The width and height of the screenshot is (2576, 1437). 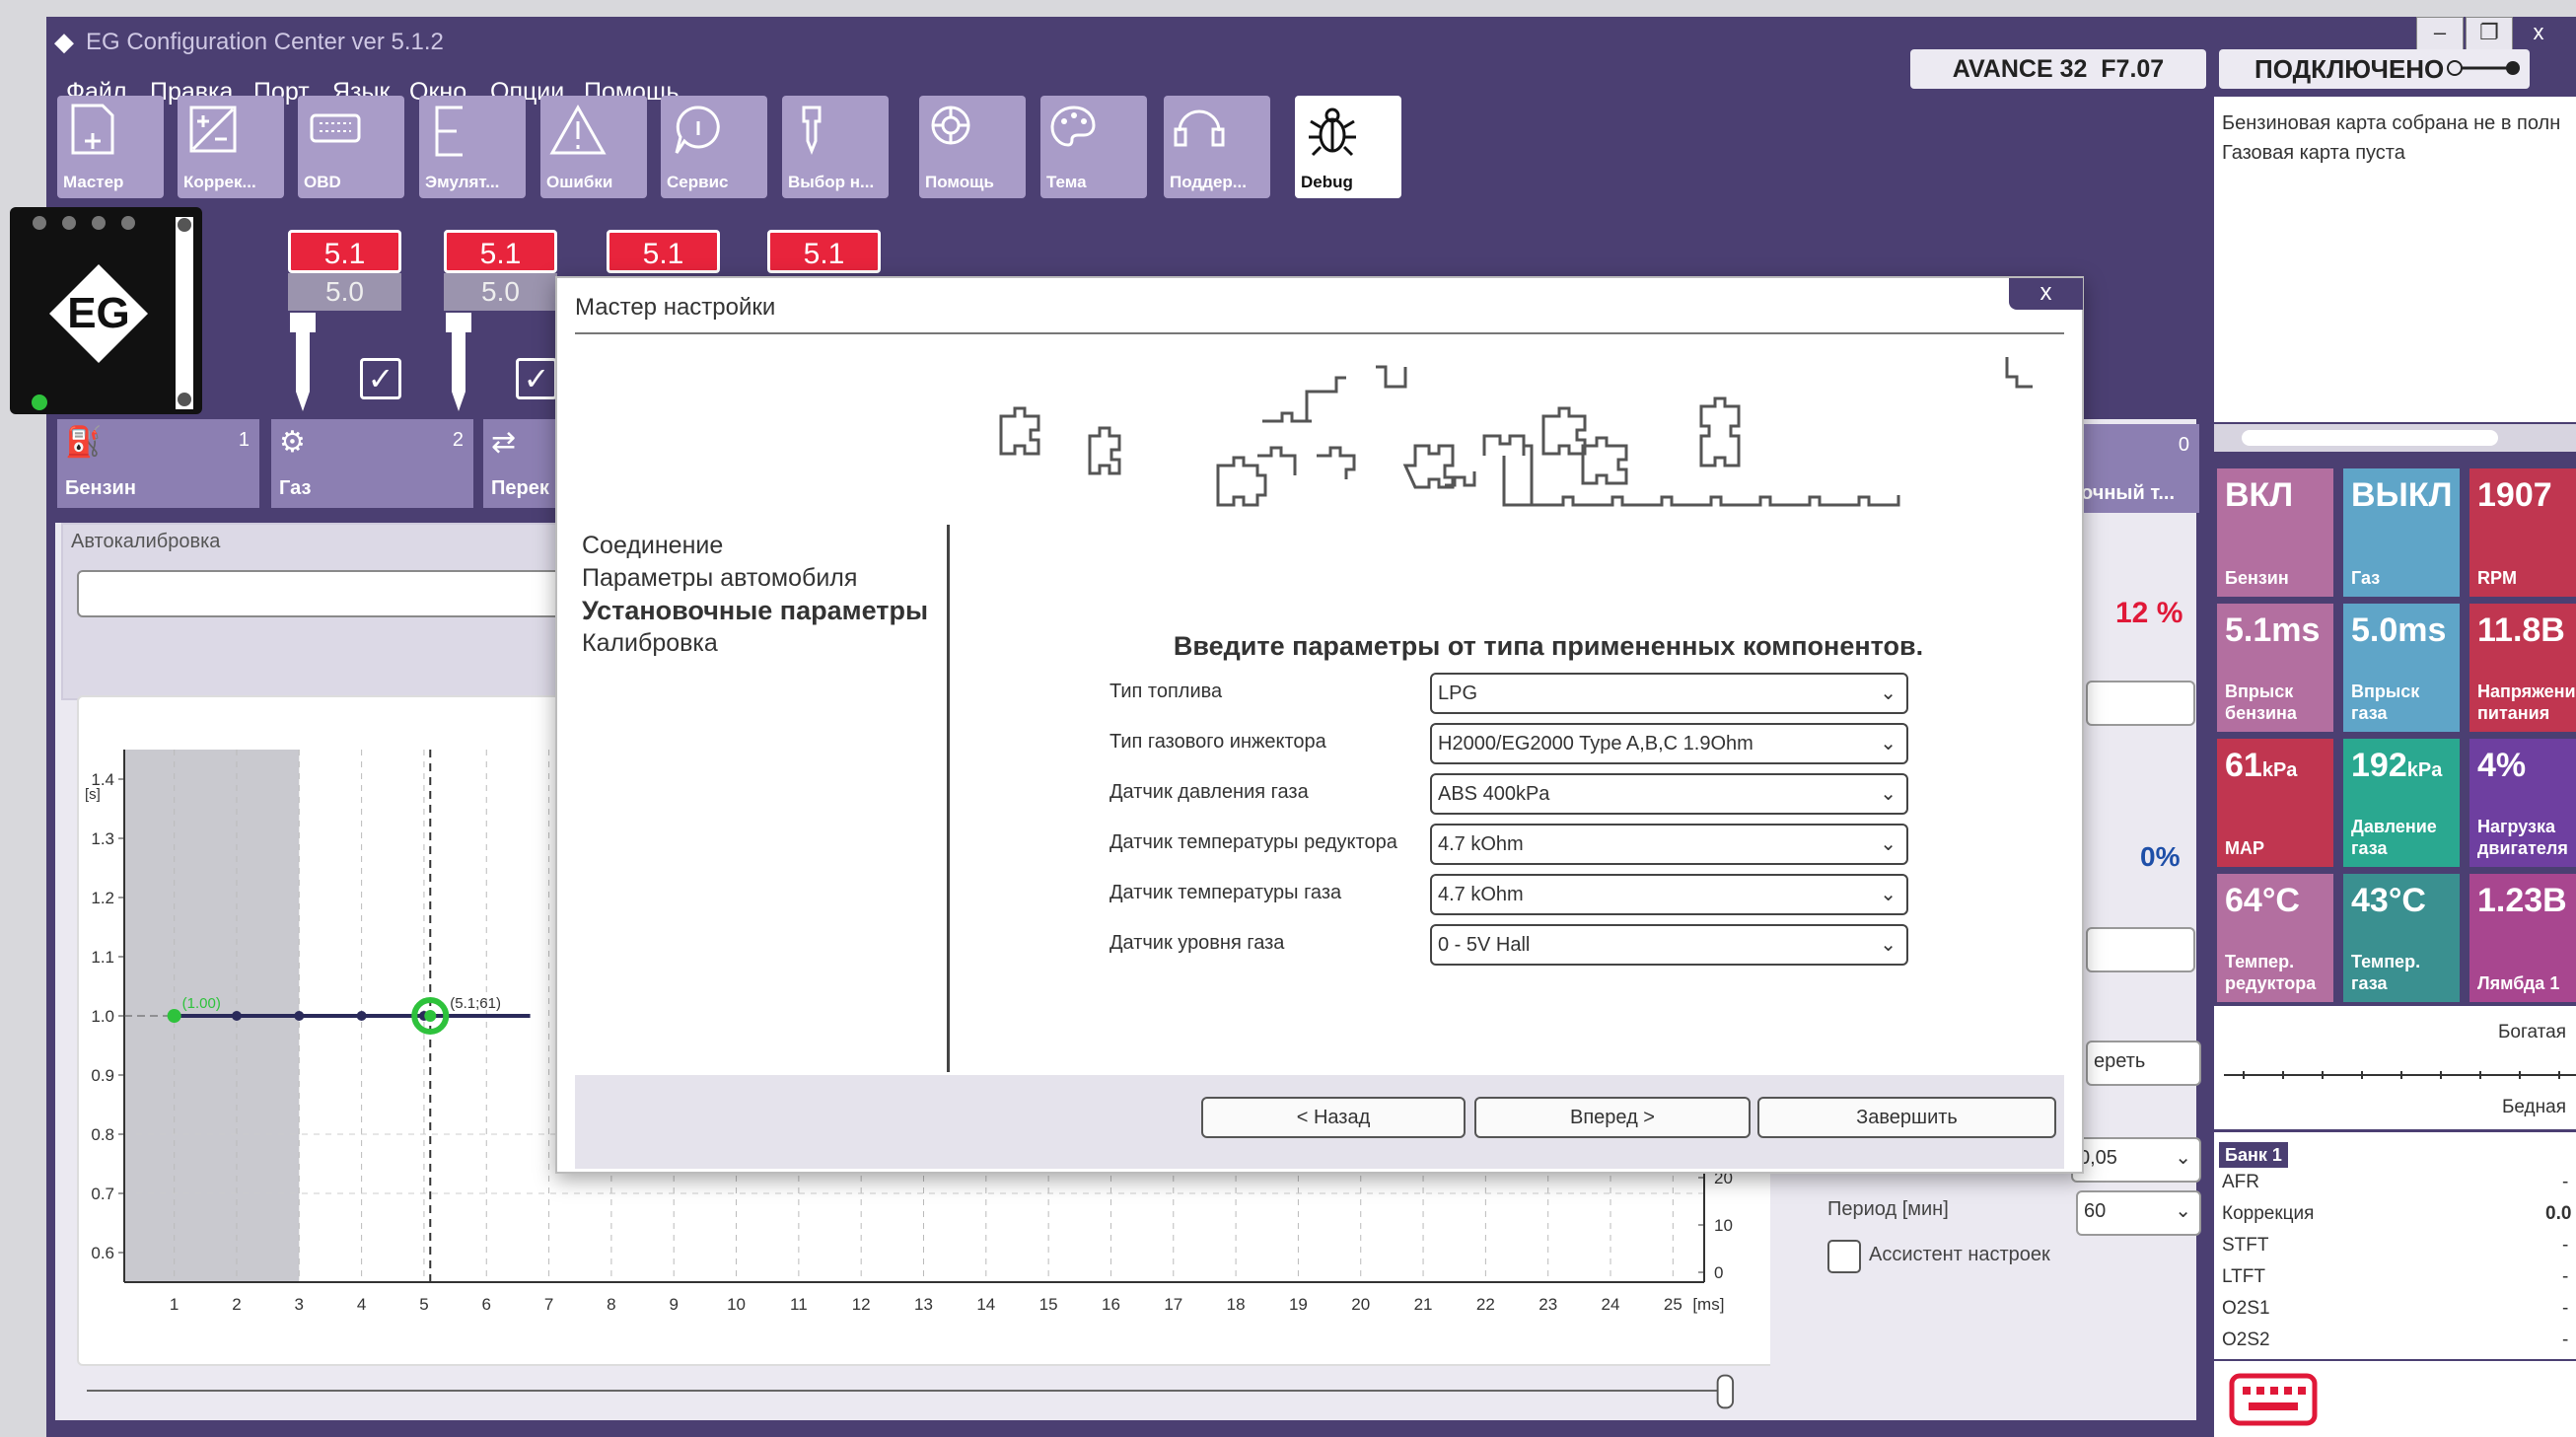 I want to click on assistant-checkbox, so click(x=1844, y=1256).